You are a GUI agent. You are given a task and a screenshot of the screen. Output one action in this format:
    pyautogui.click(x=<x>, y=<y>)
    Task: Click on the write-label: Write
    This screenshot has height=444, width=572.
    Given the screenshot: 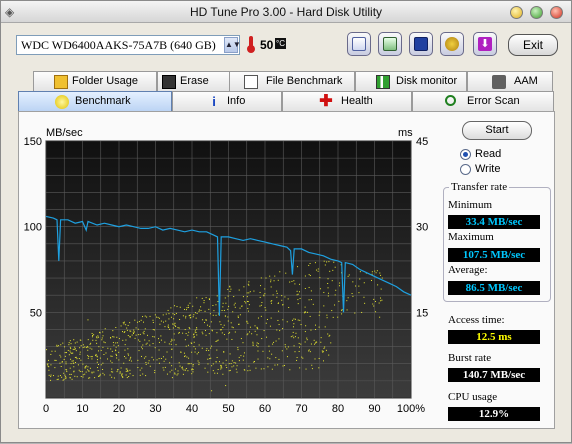 What is the action you would take?
    pyautogui.click(x=488, y=169)
    